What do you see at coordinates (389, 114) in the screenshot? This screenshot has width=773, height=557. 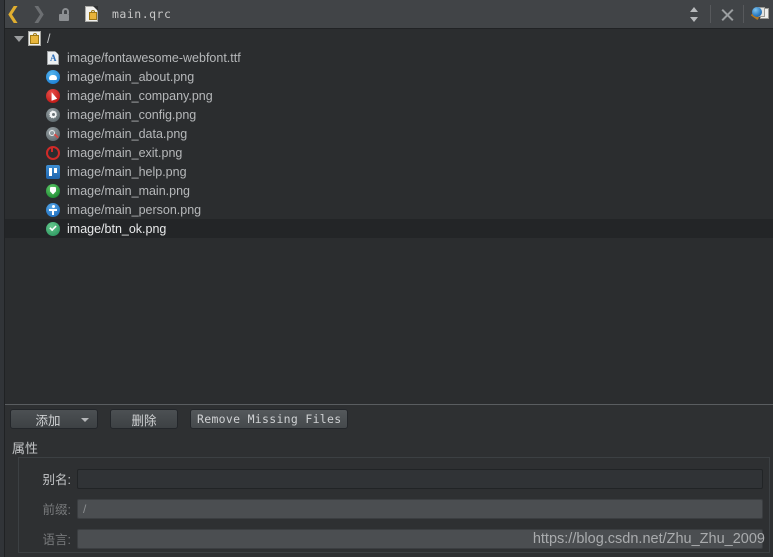 I see `tree-item-main-config-png: image/main_config.png` at bounding box center [389, 114].